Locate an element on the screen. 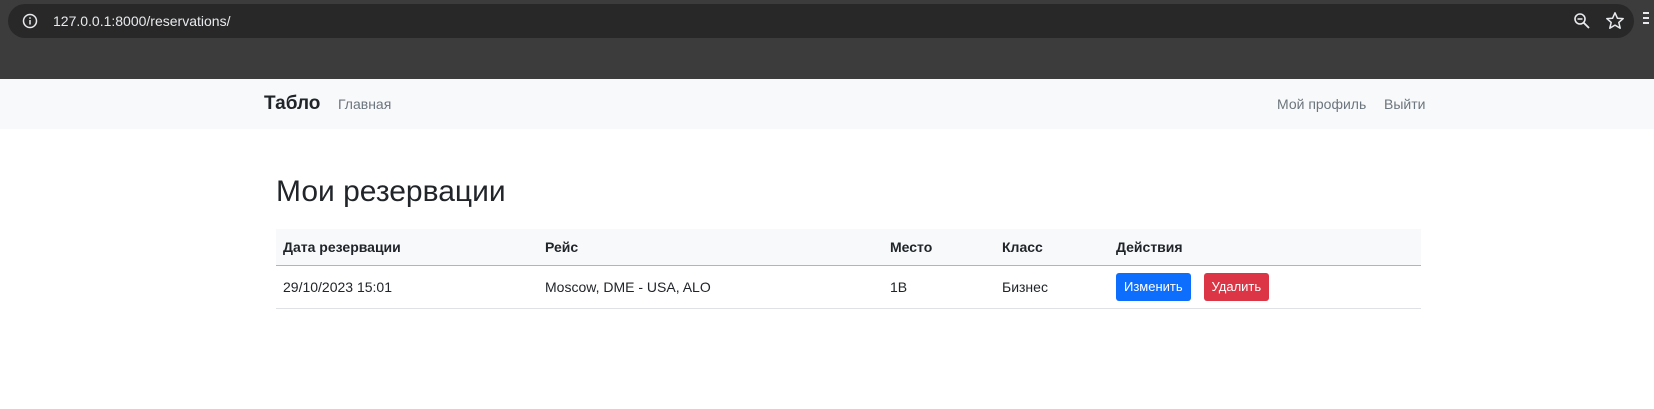 The width and height of the screenshot is (1654, 409). column-header-seat: Место is located at coordinates (939, 247).